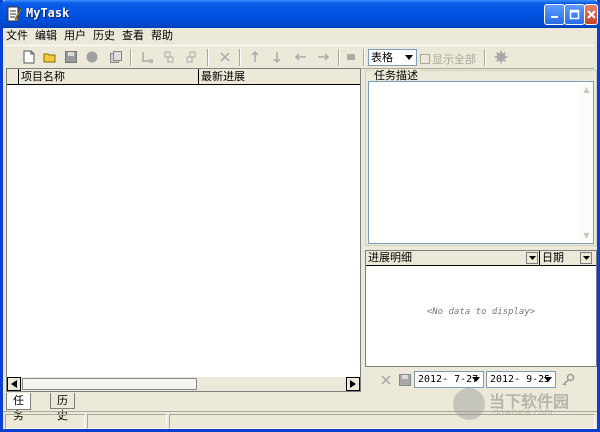  I want to click on stop-icon, so click(351, 57).